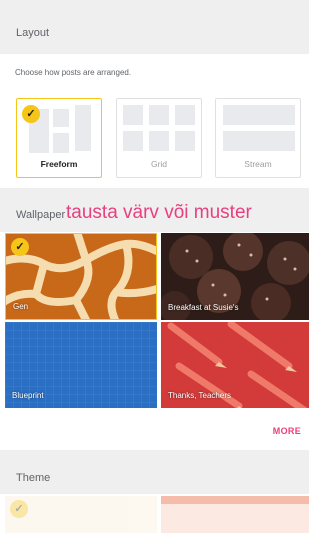  What do you see at coordinates (235, 276) in the screenshot?
I see `wallpaper-tile-breakfast: Breakfast at Susie's` at bounding box center [235, 276].